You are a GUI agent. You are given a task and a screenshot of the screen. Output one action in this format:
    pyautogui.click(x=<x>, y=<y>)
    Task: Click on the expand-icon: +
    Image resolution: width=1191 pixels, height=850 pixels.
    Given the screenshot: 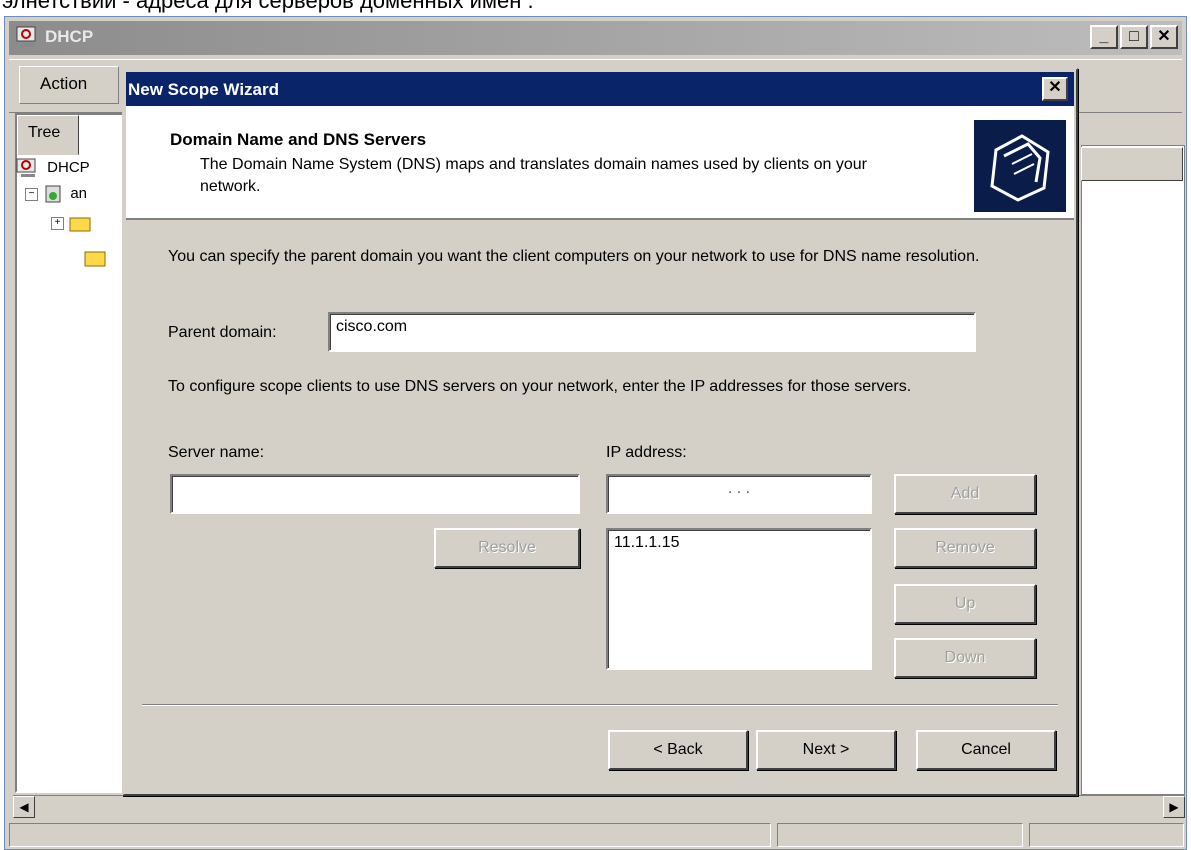 What is the action you would take?
    pyautogui.click(x=57, y=223)
    